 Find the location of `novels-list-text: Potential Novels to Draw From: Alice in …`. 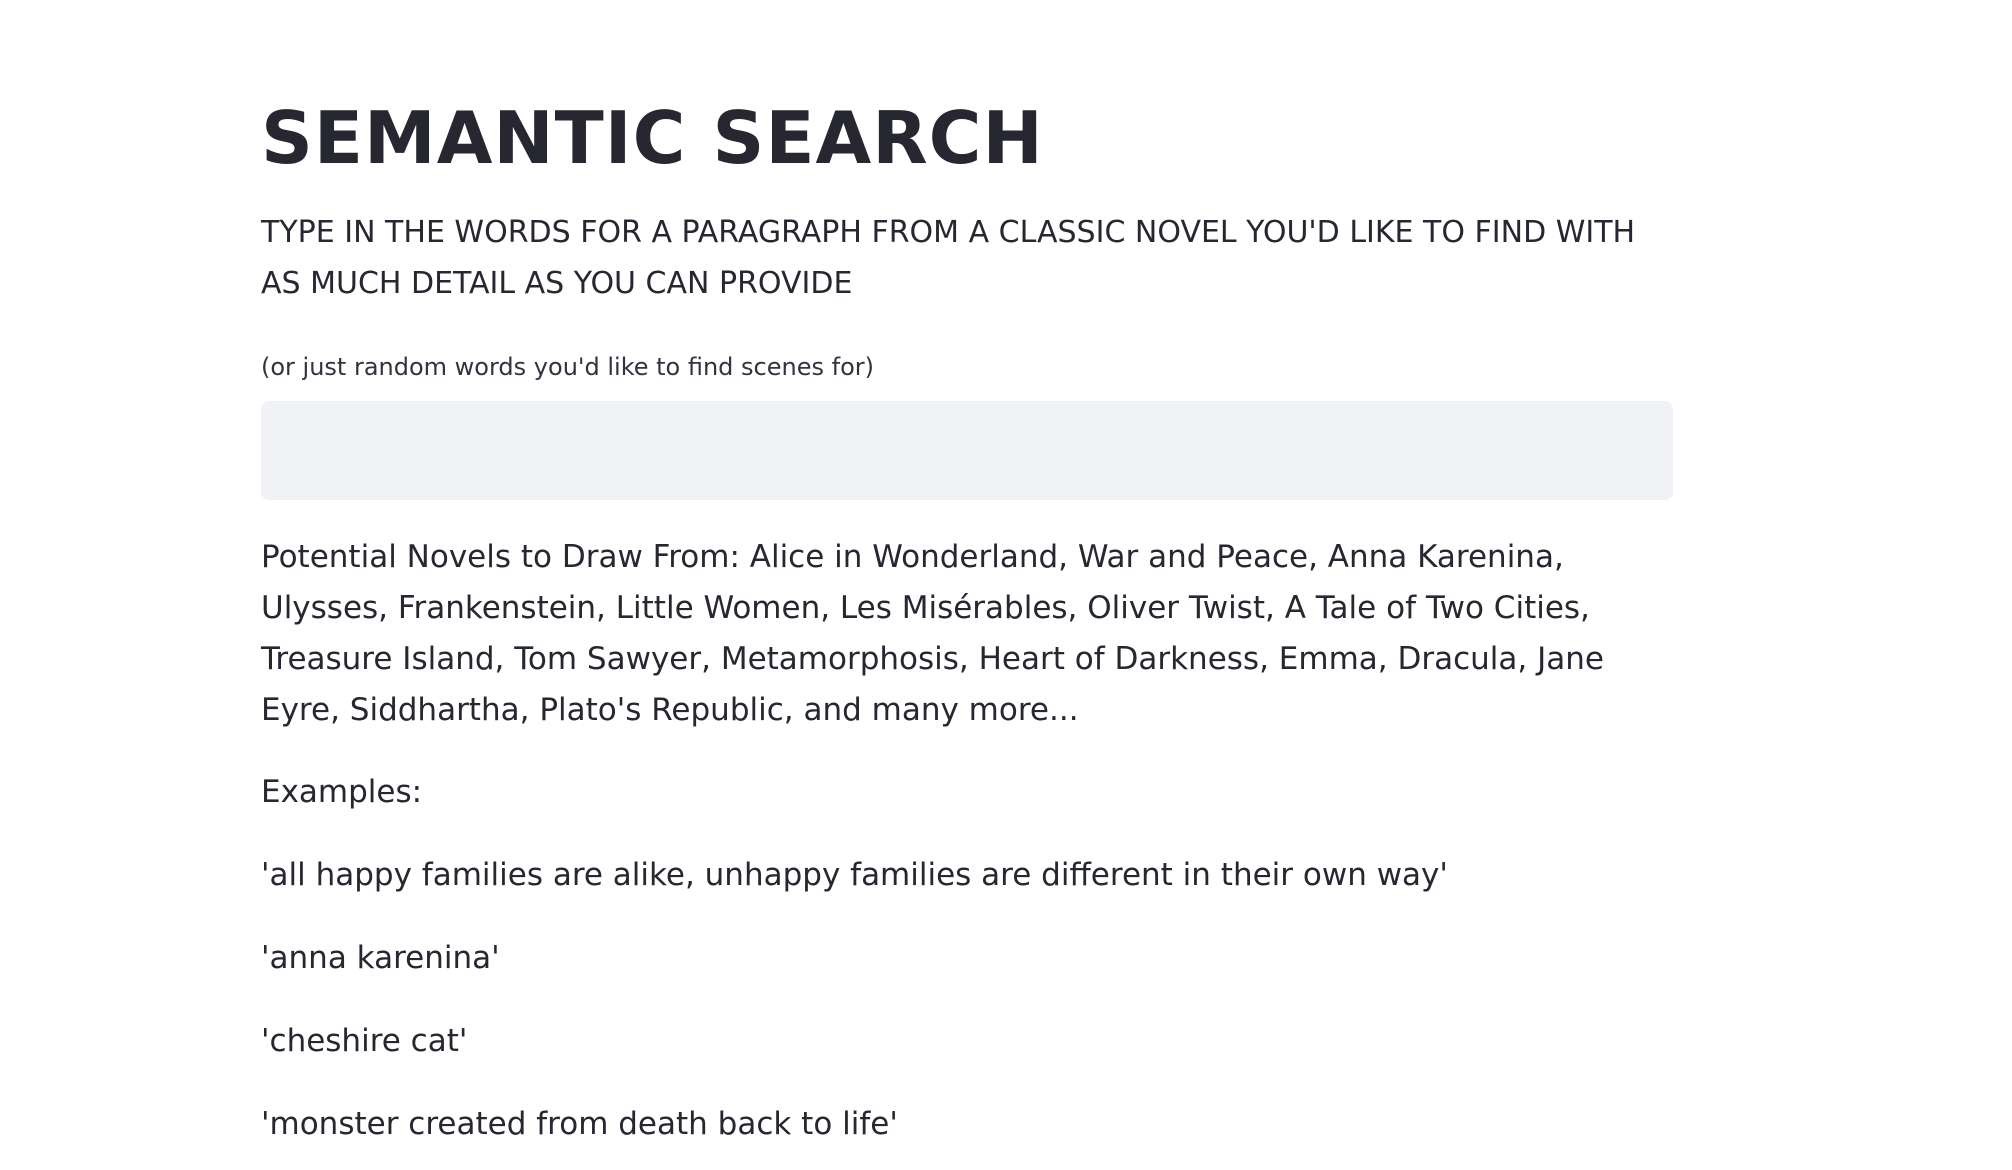

novels-list-text: Potential Novels to Draw From: Alice in … is located at coordinates (932, 633).